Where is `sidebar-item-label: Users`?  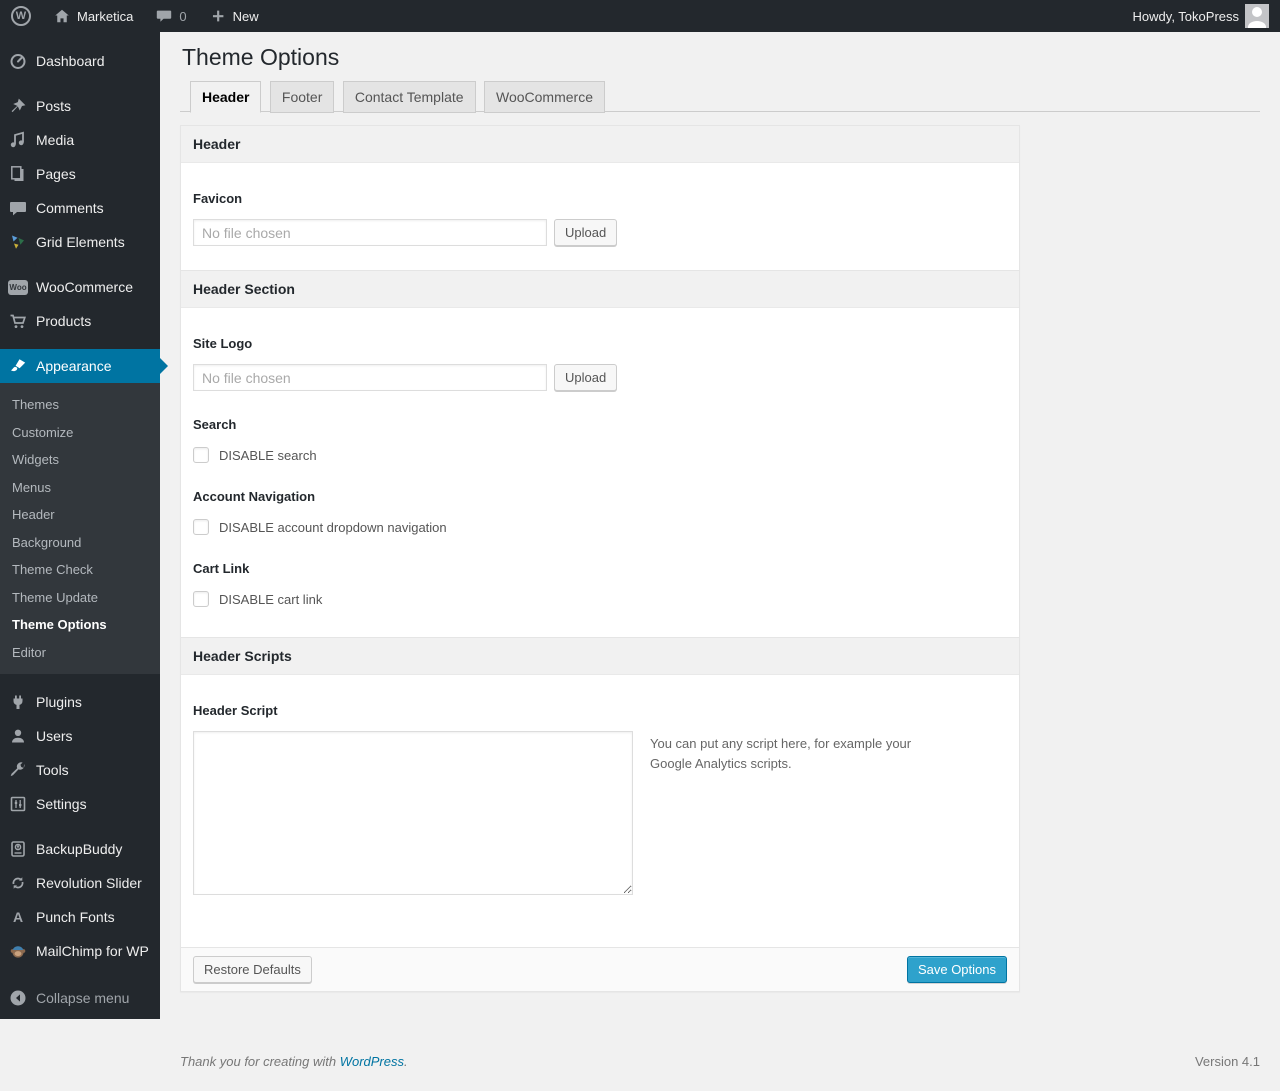
sidebar-item-label: Users is located at coordinates (54, 736).